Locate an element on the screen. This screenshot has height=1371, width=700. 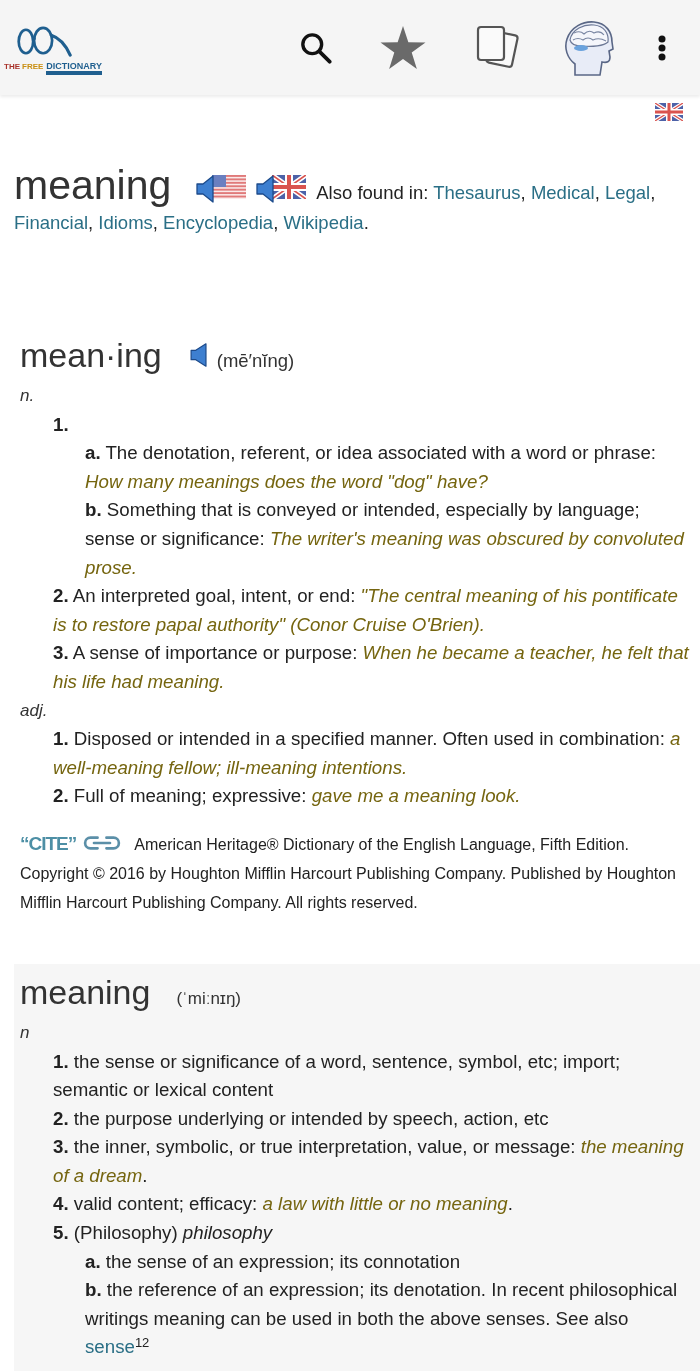
speaker-icon is located at coordinates (198, 355).